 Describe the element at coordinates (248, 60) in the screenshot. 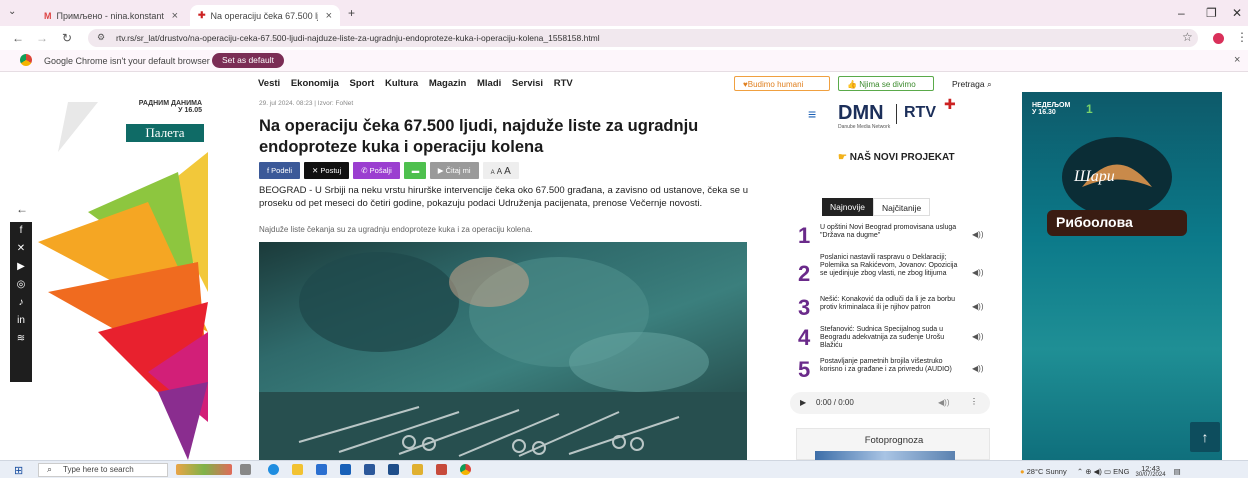

I see `set-as-default-button: Set as default` at that location.